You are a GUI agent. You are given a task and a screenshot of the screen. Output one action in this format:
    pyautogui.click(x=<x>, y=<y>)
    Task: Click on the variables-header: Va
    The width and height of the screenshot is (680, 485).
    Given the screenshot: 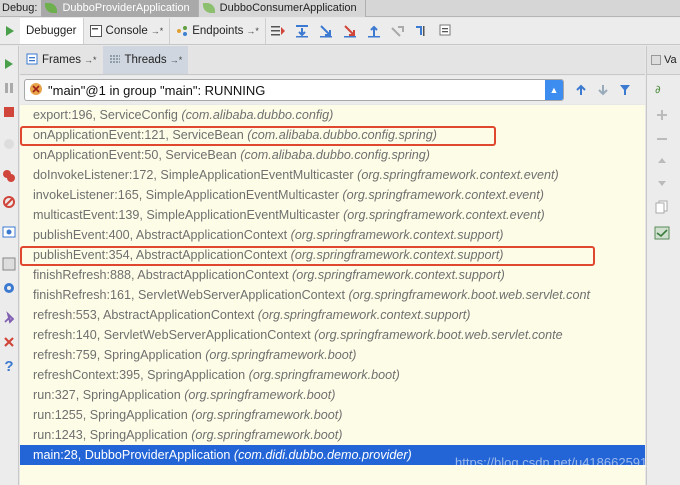 What is the action you would take?
    pyautogui.click(x=663, y=60)
    